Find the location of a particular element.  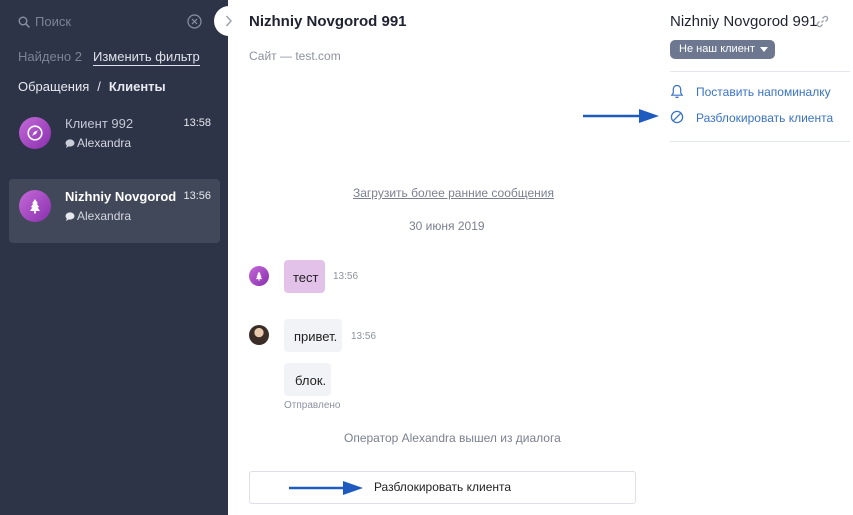

search-row is located at coordinates (113, 22).